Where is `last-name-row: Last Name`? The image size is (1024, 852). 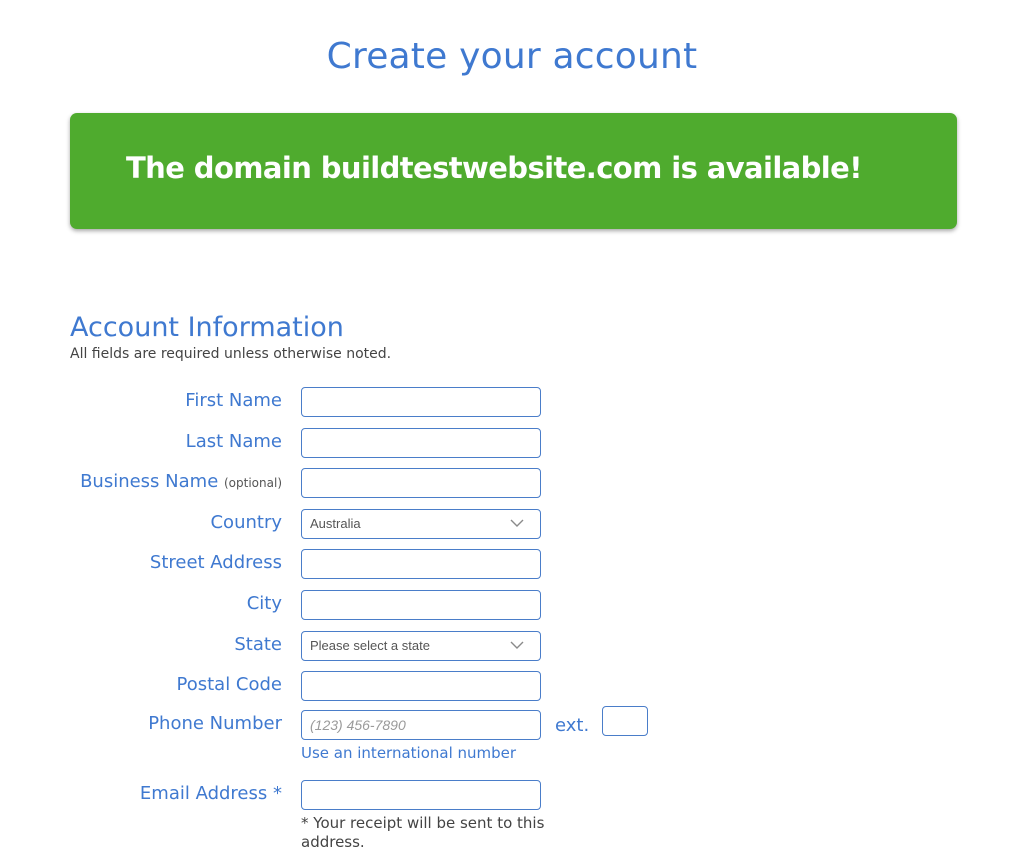
last-name-row: Last Name is located at coordinates (512, 444).